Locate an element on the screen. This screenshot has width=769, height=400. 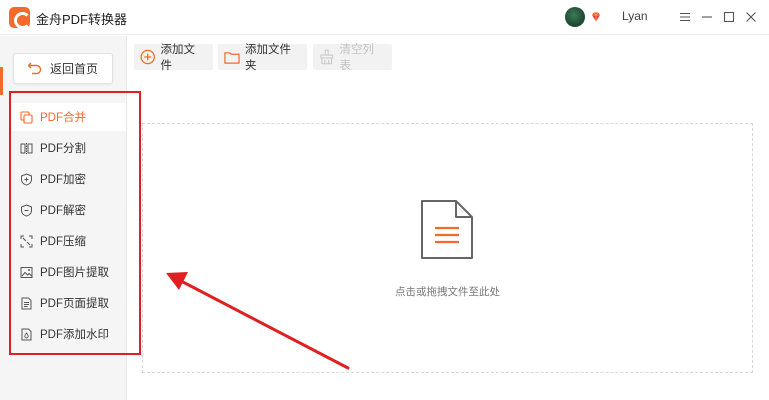
lock-shield-icon is located at coordinates (26, 179).